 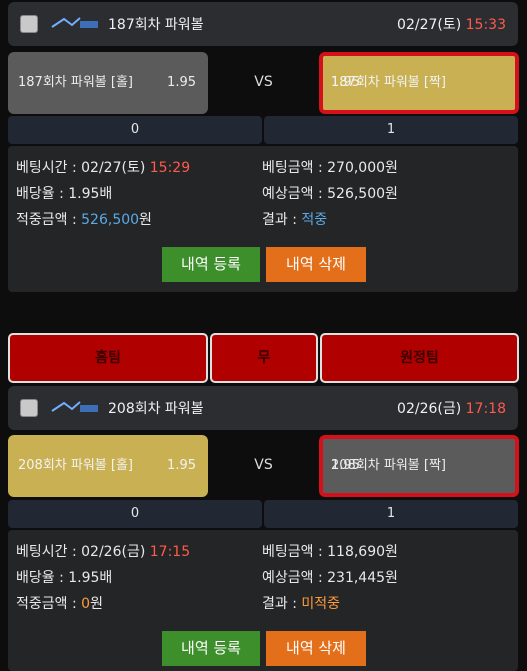 I want to click on home-team-tab: 홈팀, so click(x=108, y=358).